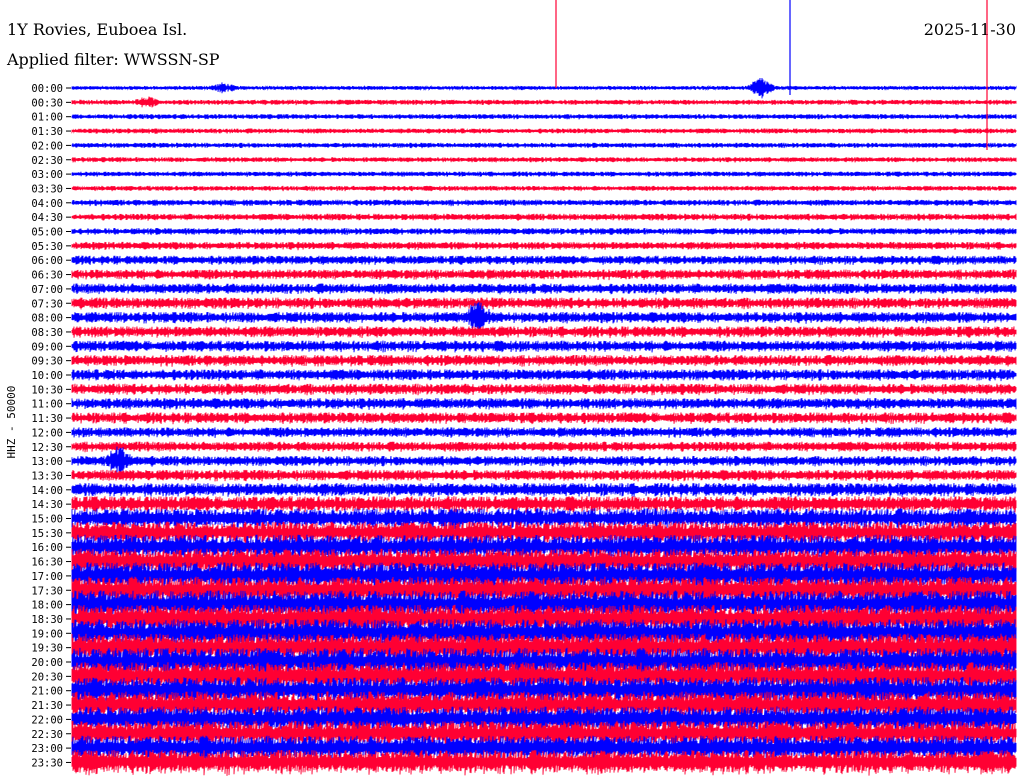 This screenshot has width=1024, height=780. Describe the element at coordinates (47, 204) in the screenshot. I see `row-time-label: 04:00` at that location.